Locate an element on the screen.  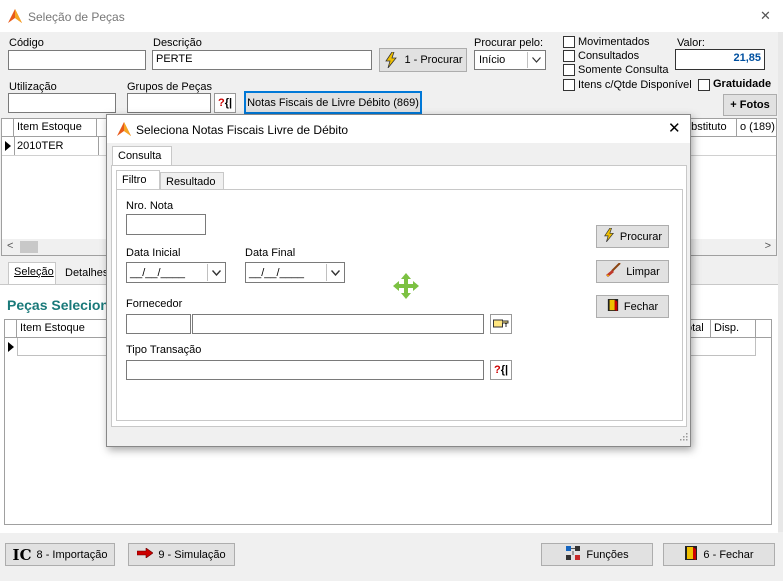
scroll-left-icon: < is located at coordinates (10, 246).